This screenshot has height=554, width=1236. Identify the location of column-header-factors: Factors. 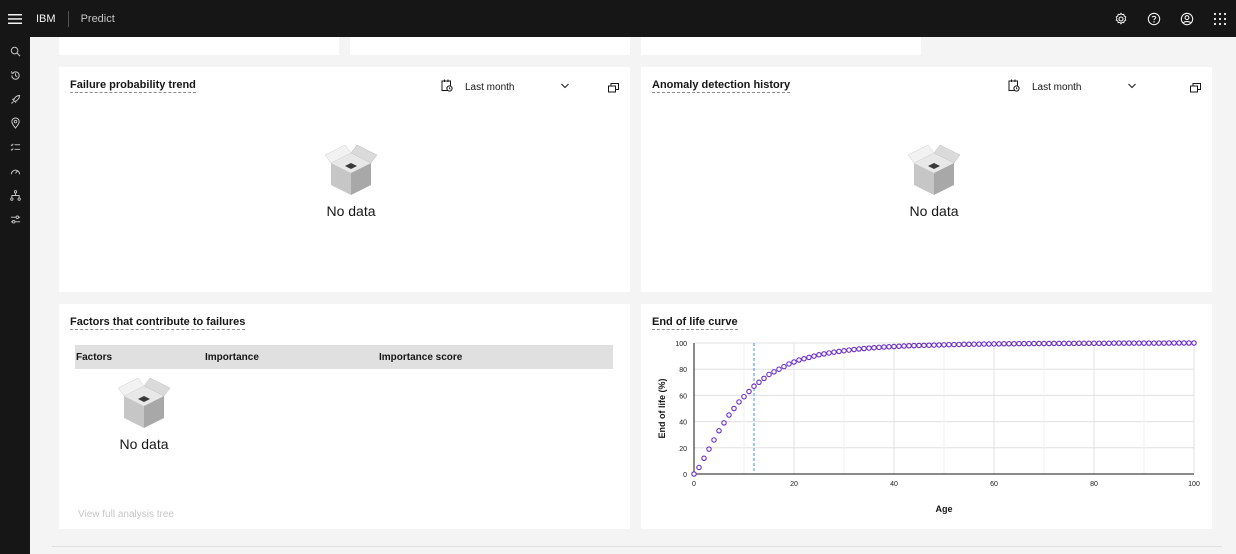
(94, 357).